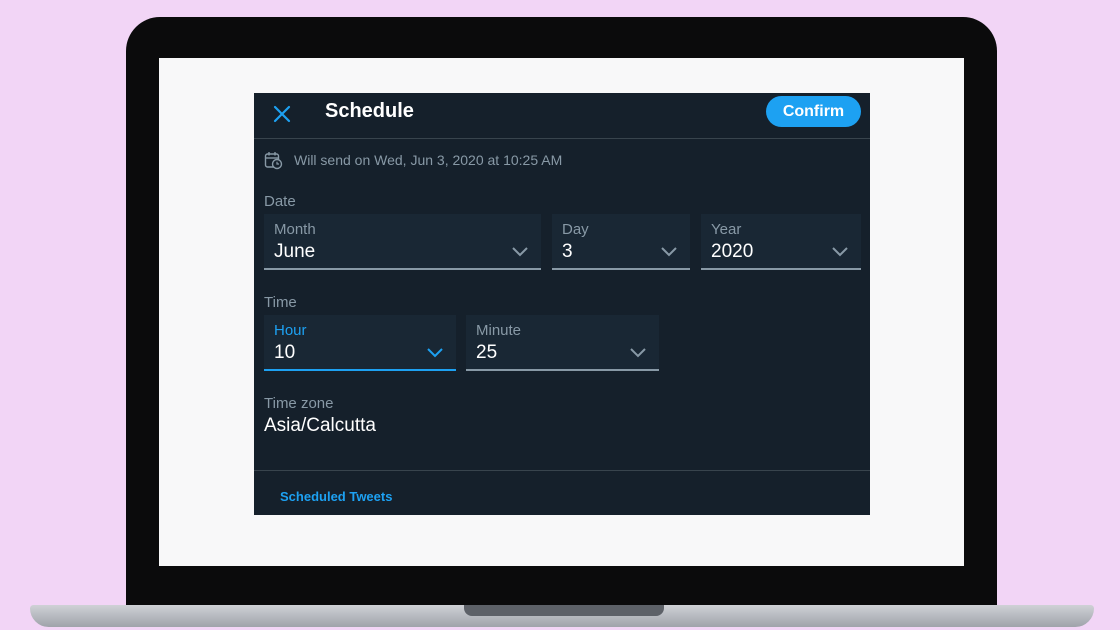 The image size is (1120, 630). I want to click on minute-select: Minute 25, so click(562, 343).